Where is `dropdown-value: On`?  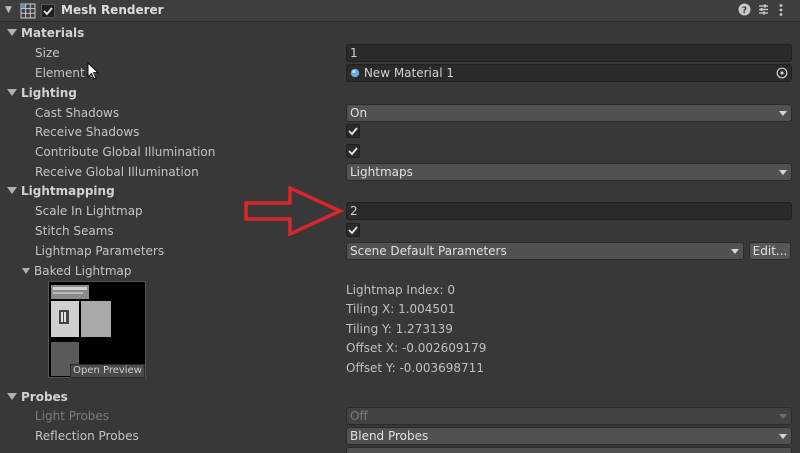 dropdown-value: On is located at coordinates (359, 113).